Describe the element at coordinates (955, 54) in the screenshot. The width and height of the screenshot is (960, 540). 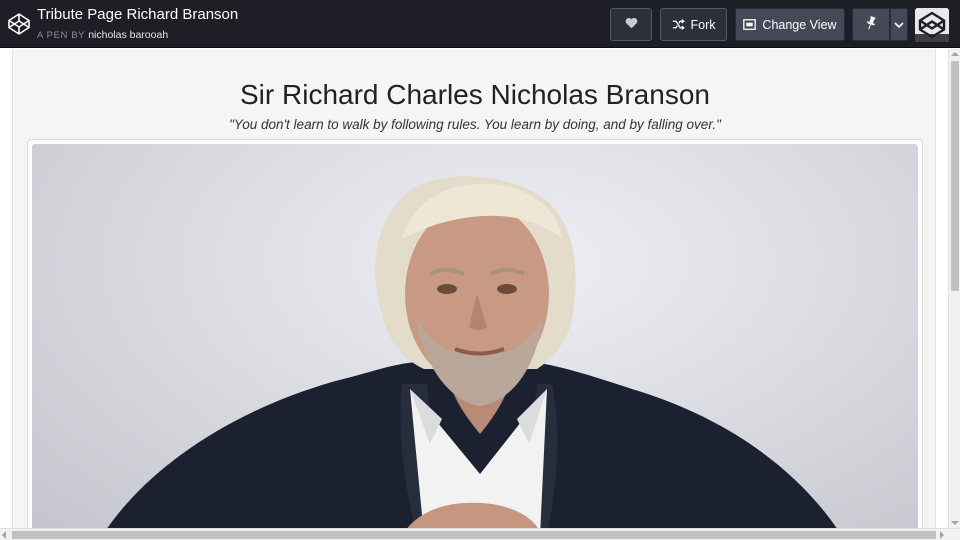
I see `scroll-up-arrow-icon` at that location.